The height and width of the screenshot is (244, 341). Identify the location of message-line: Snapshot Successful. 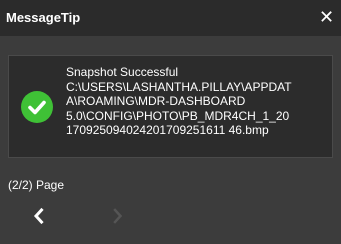
(122, 72).